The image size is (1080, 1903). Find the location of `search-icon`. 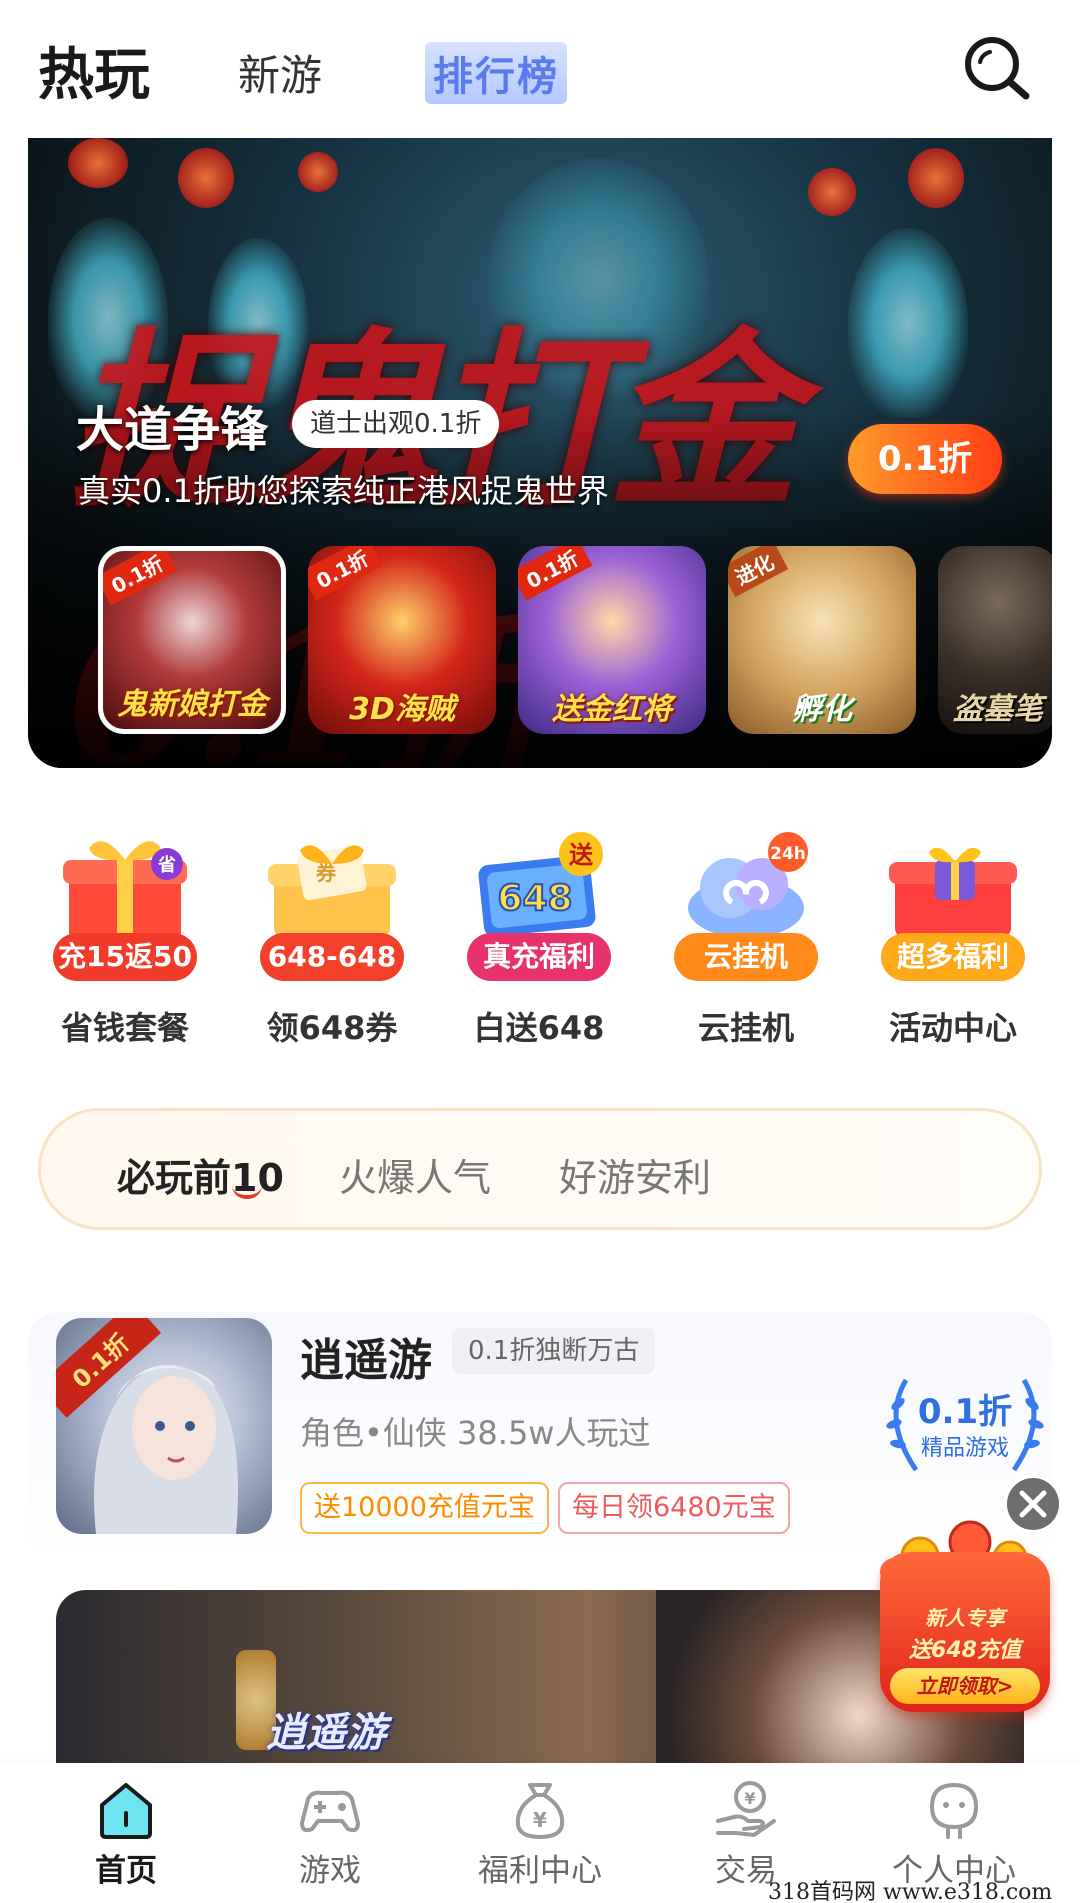

search-icon is located at coordinates (997, 69).